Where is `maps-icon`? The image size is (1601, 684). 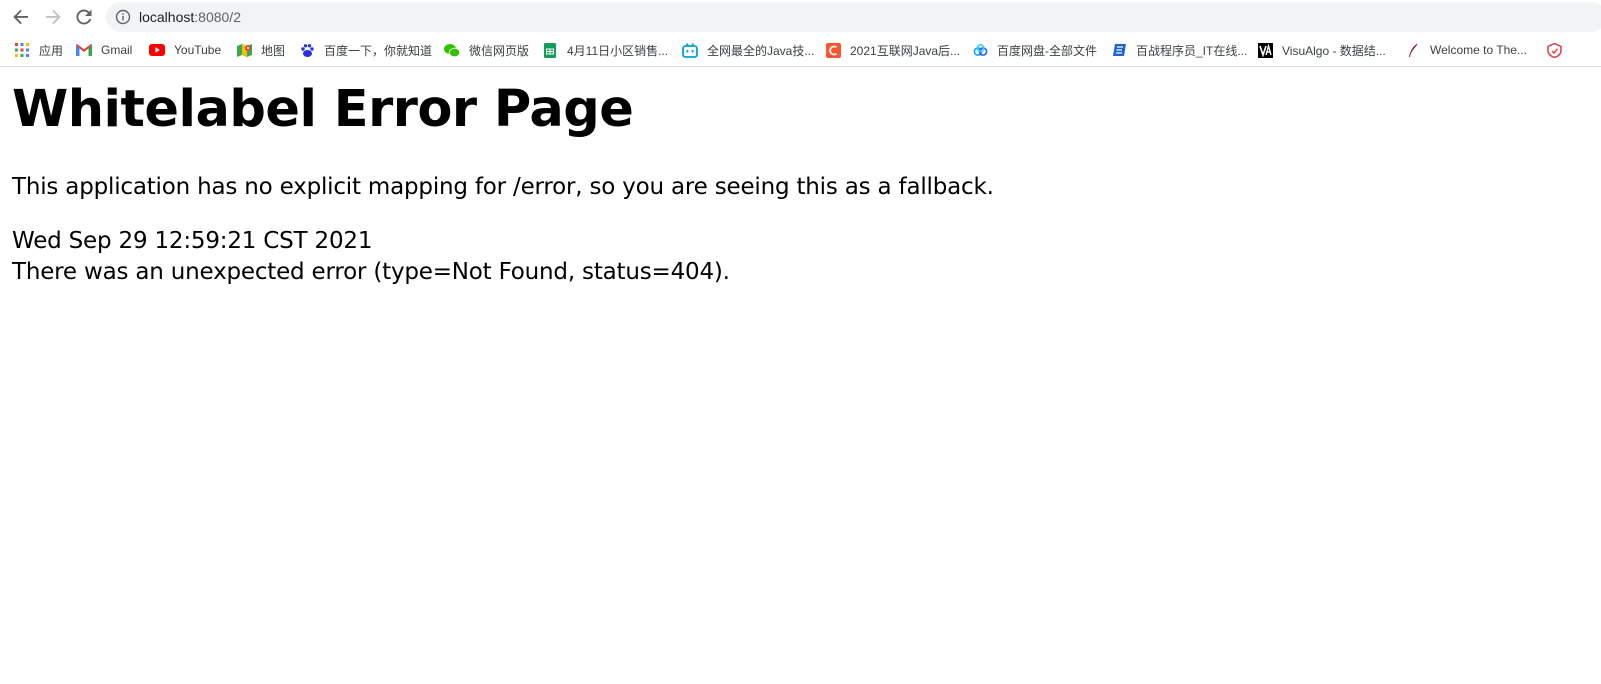 maps-icon is located at coordinates (244, 50).